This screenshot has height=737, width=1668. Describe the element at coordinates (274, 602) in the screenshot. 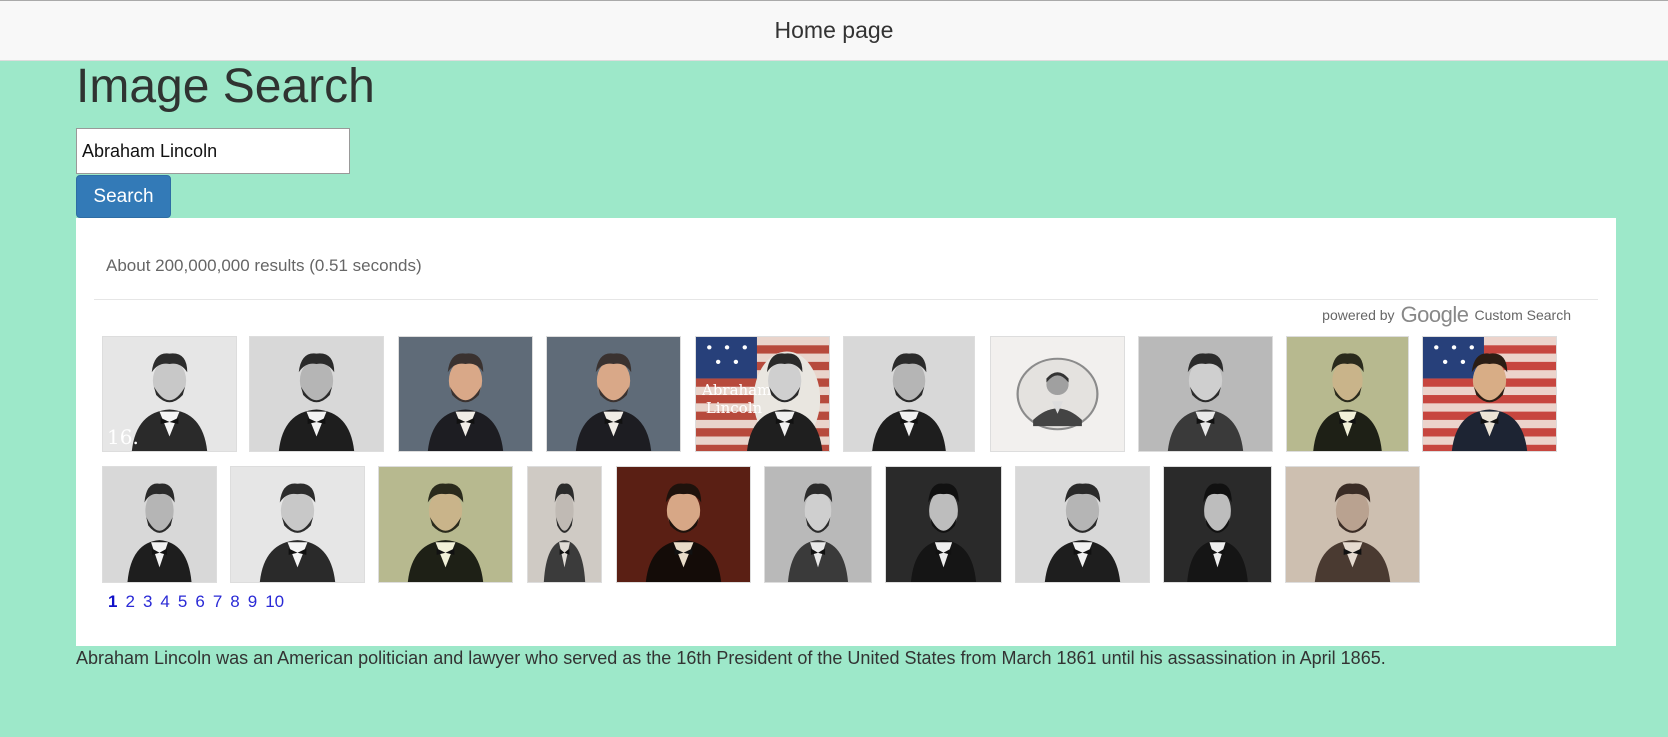

I see `page-link-10: 10` at that location.